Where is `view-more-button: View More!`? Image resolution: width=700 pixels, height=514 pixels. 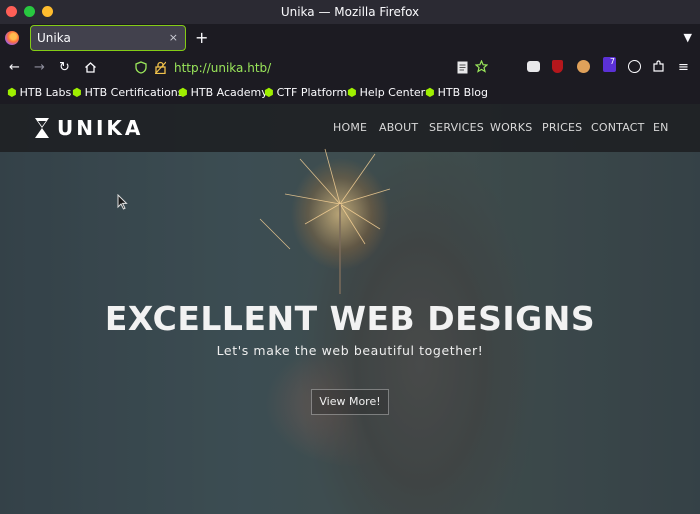
view-more-button: View More! is located at coordinates (350, 402).